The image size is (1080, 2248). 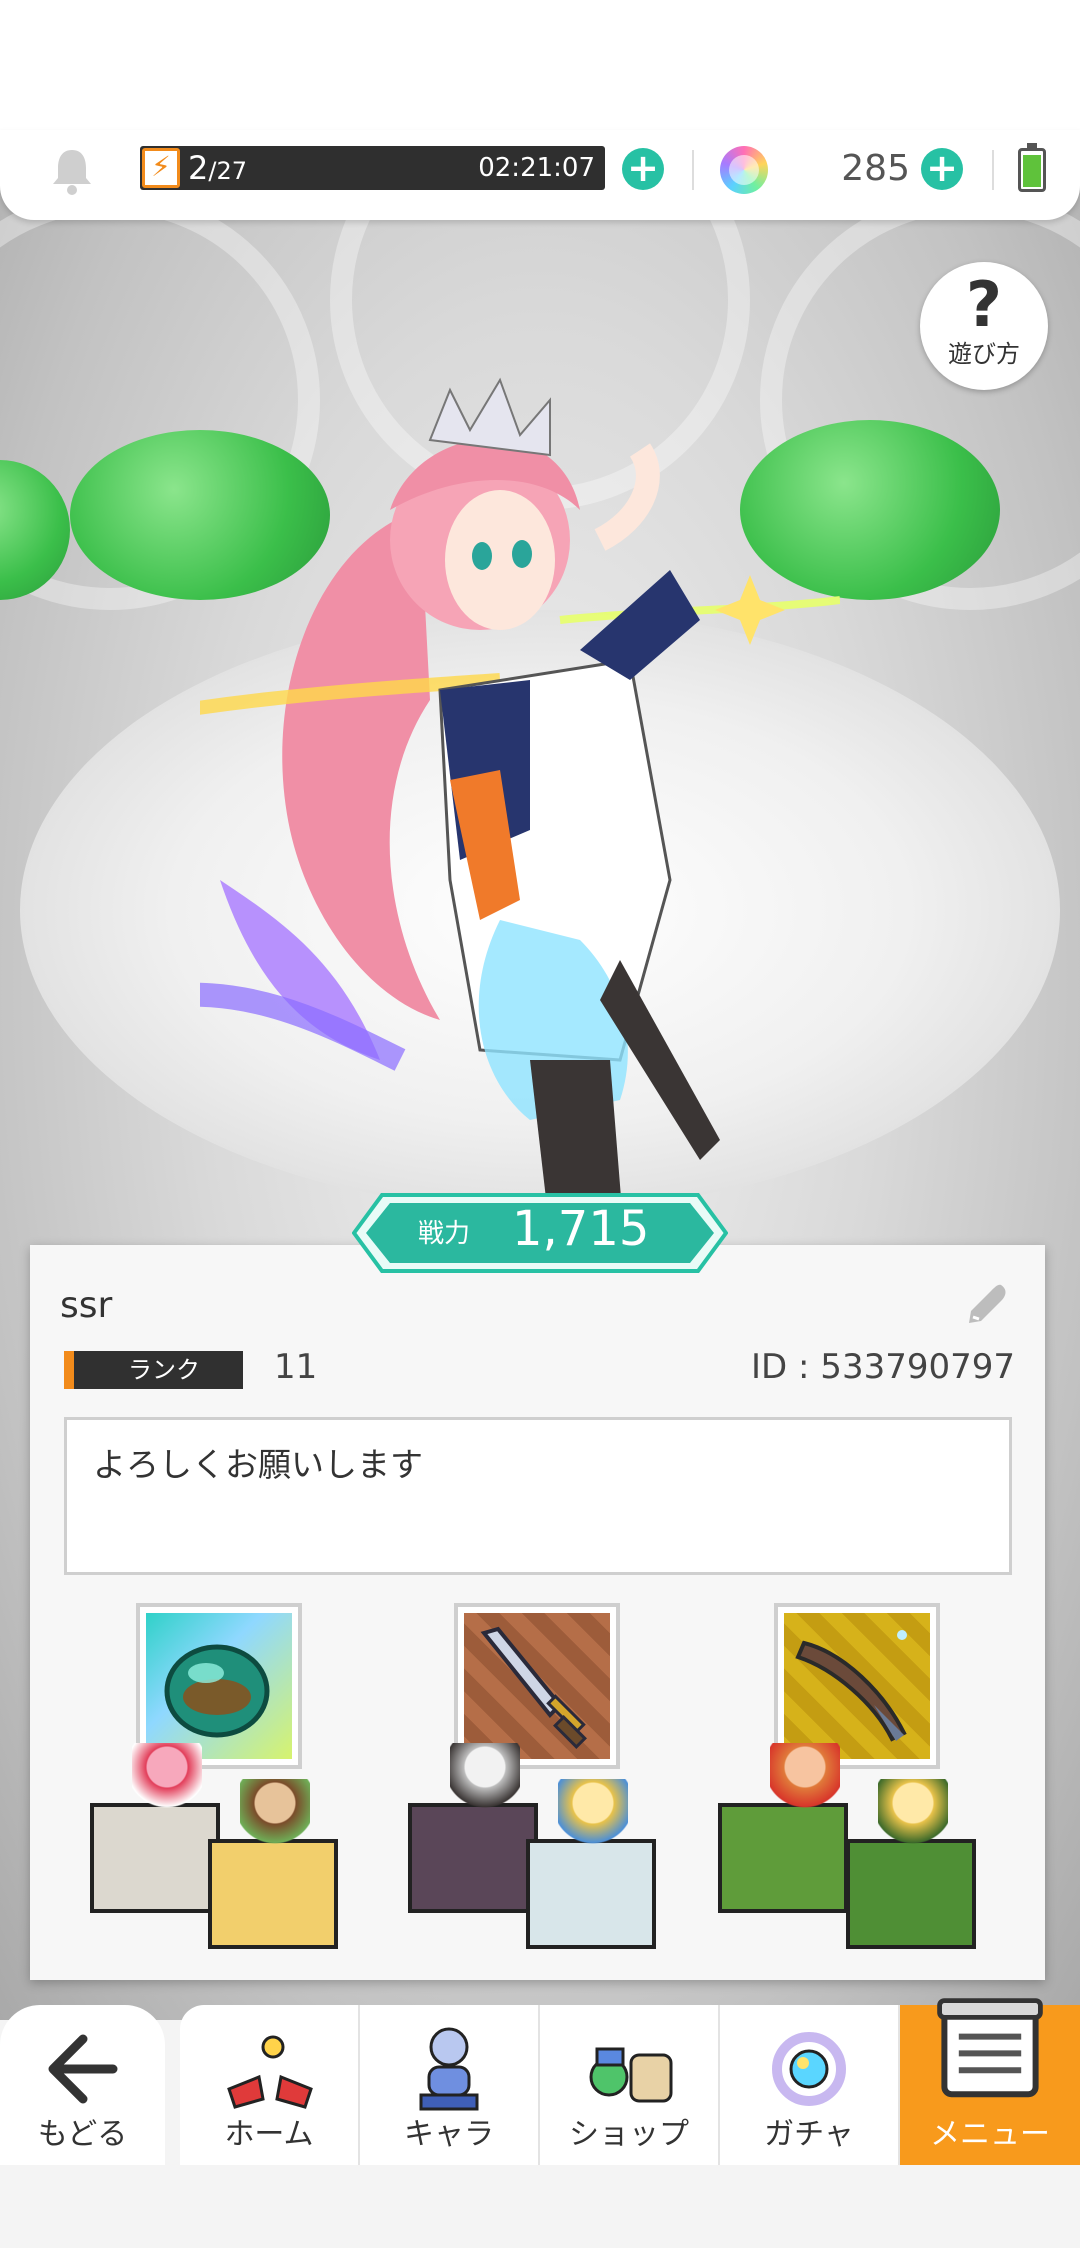 I want to click on gacha-orb-icon, so click(x=809, y=2069).